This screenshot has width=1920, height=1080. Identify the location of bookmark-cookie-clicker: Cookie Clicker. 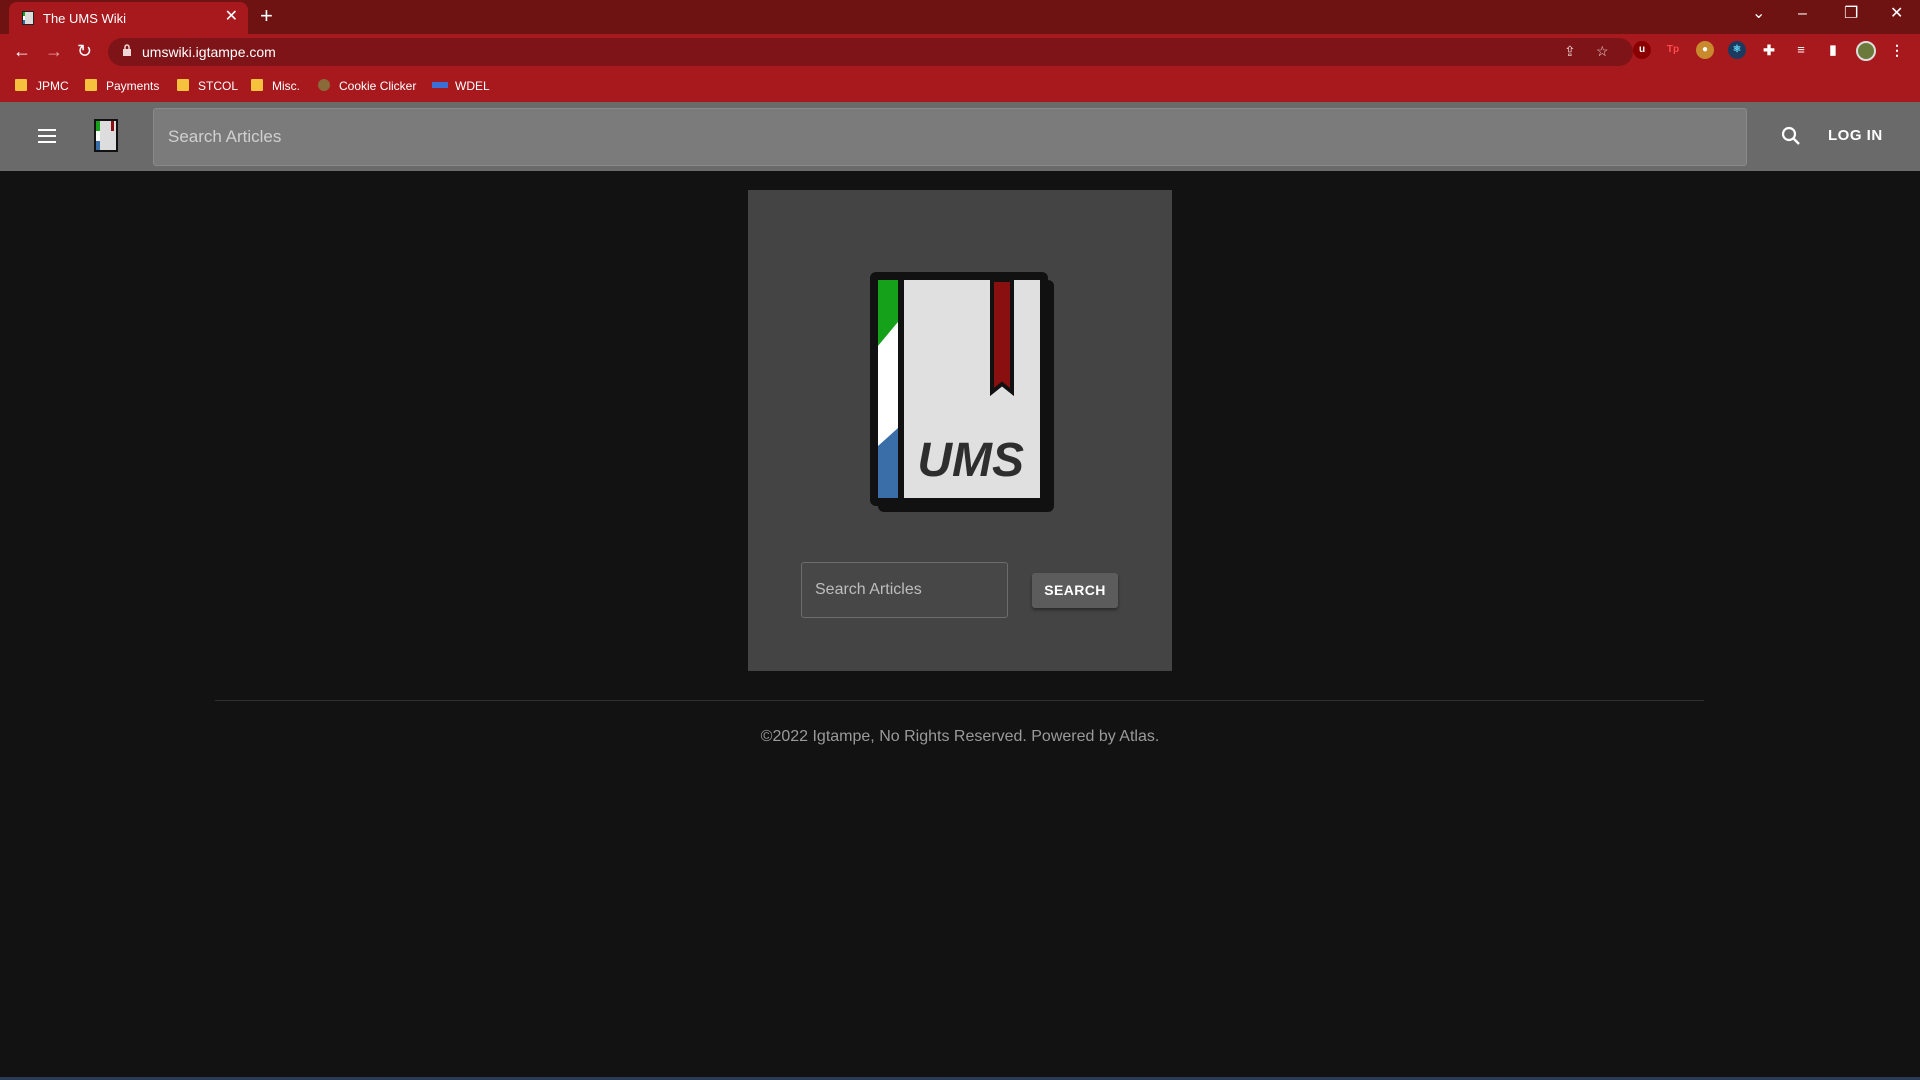
(367, 87).